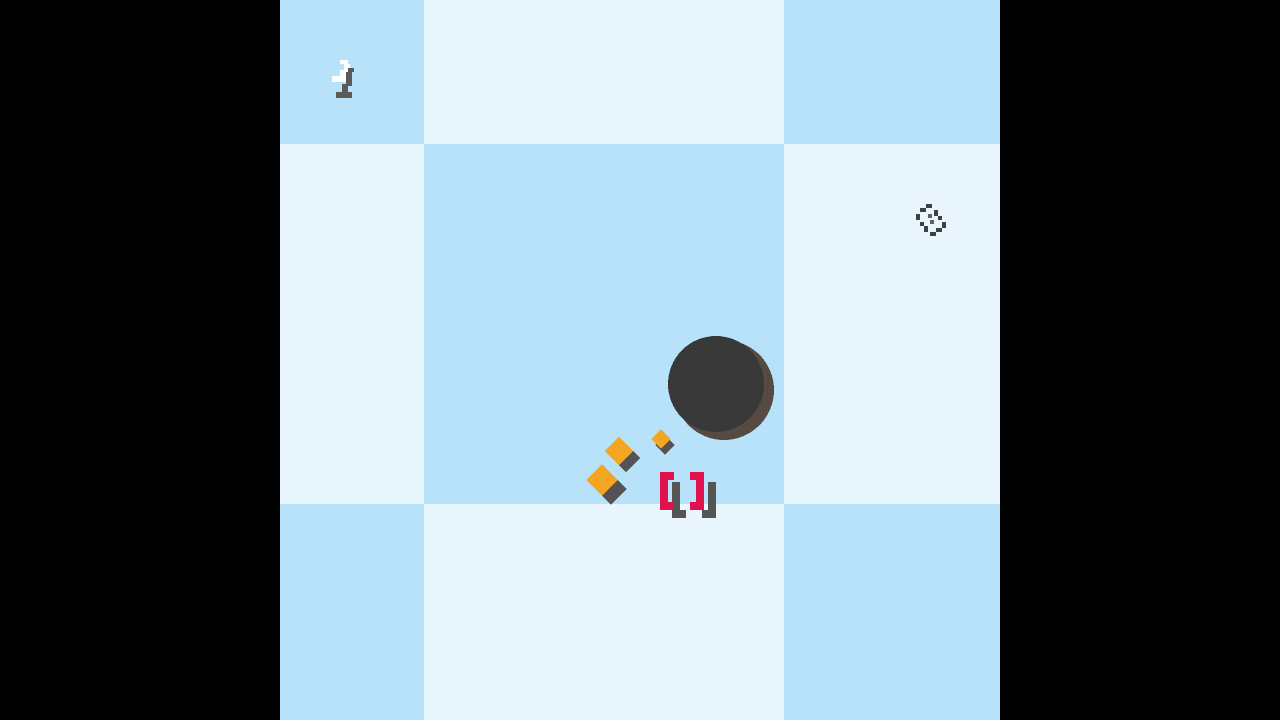 The image size is (1280, 720). I want to click on boulder-icon, so click(722, 389).